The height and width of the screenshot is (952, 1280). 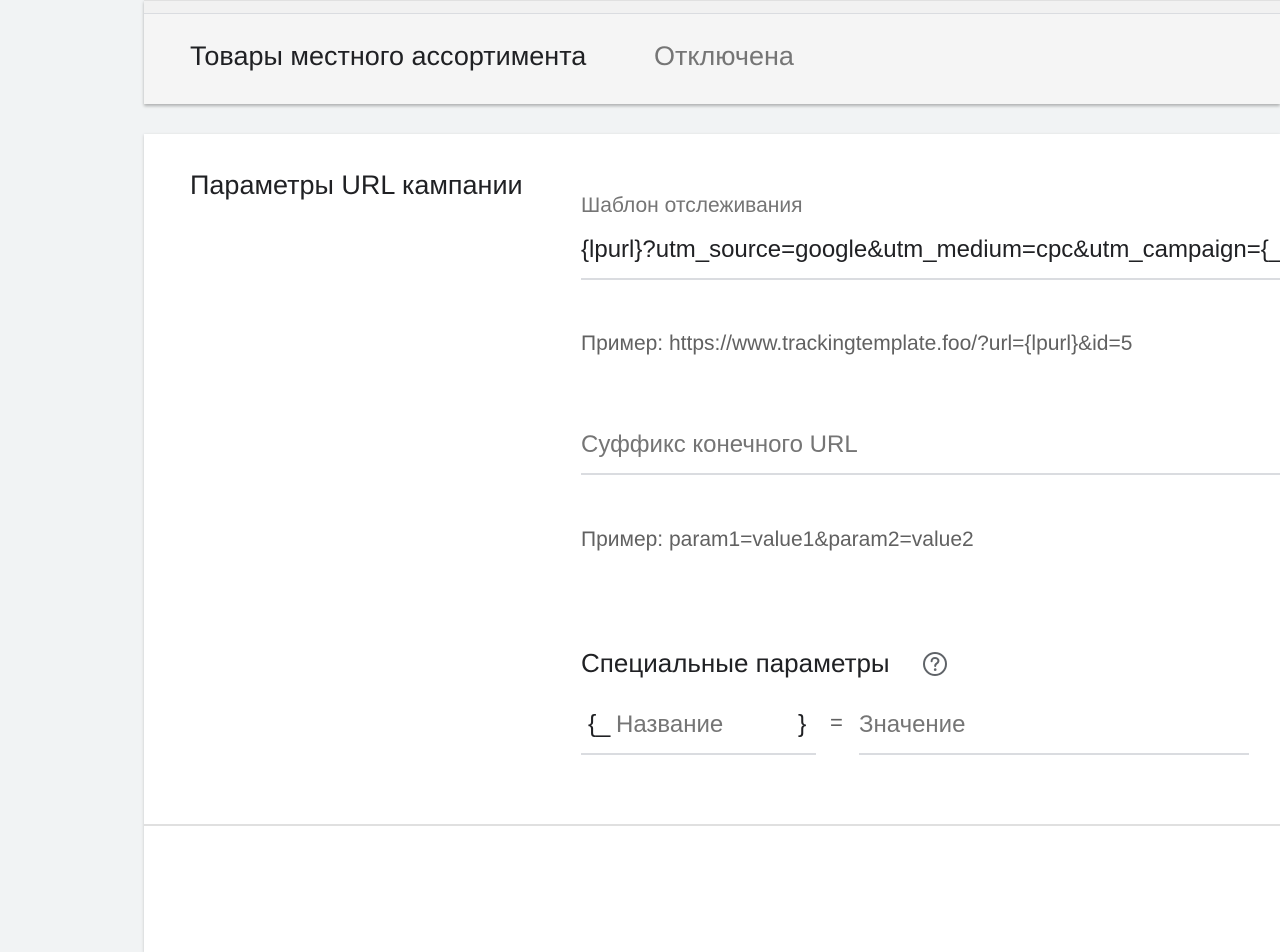 I want to click on local-inventory-label: Товары местного ассортимента, so click(x=388, y=56).